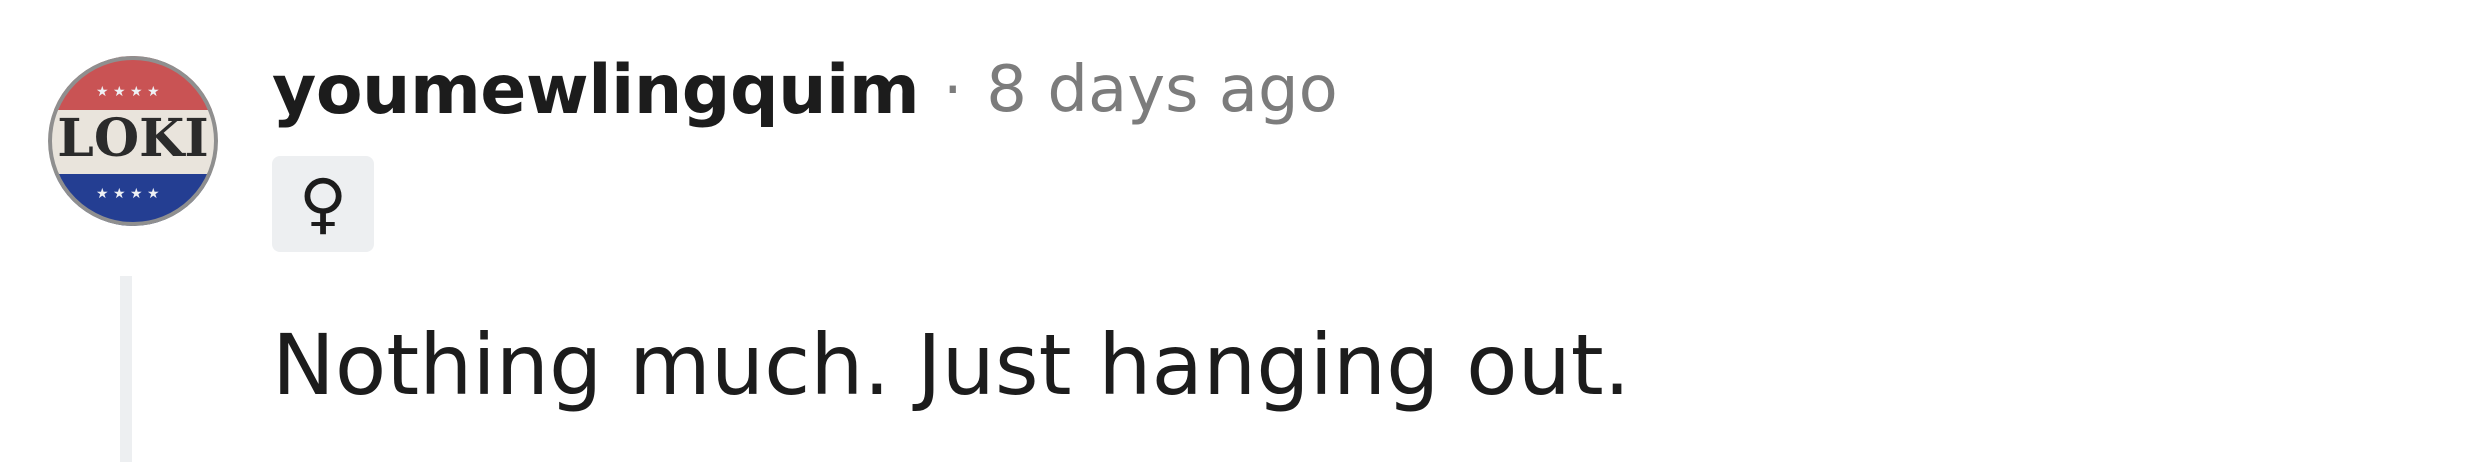 The height and width of the screenshot is (462, 2482). I want to click on female-symbol-icon: ♀, so click(323, 203).